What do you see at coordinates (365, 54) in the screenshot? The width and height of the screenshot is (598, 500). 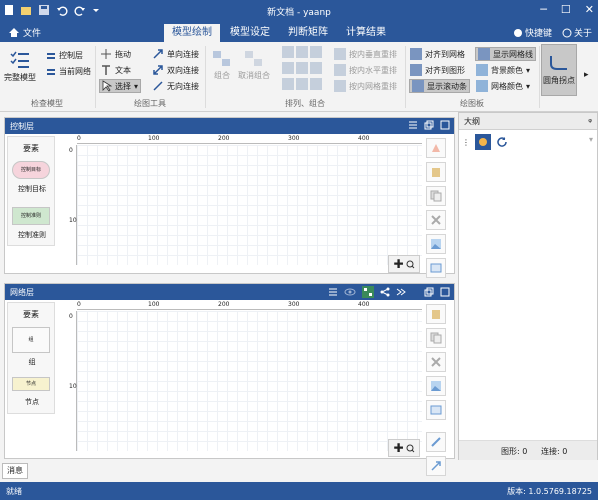 I see `v-space-button: 按内垂直重排` at bounding box center [365, 54].